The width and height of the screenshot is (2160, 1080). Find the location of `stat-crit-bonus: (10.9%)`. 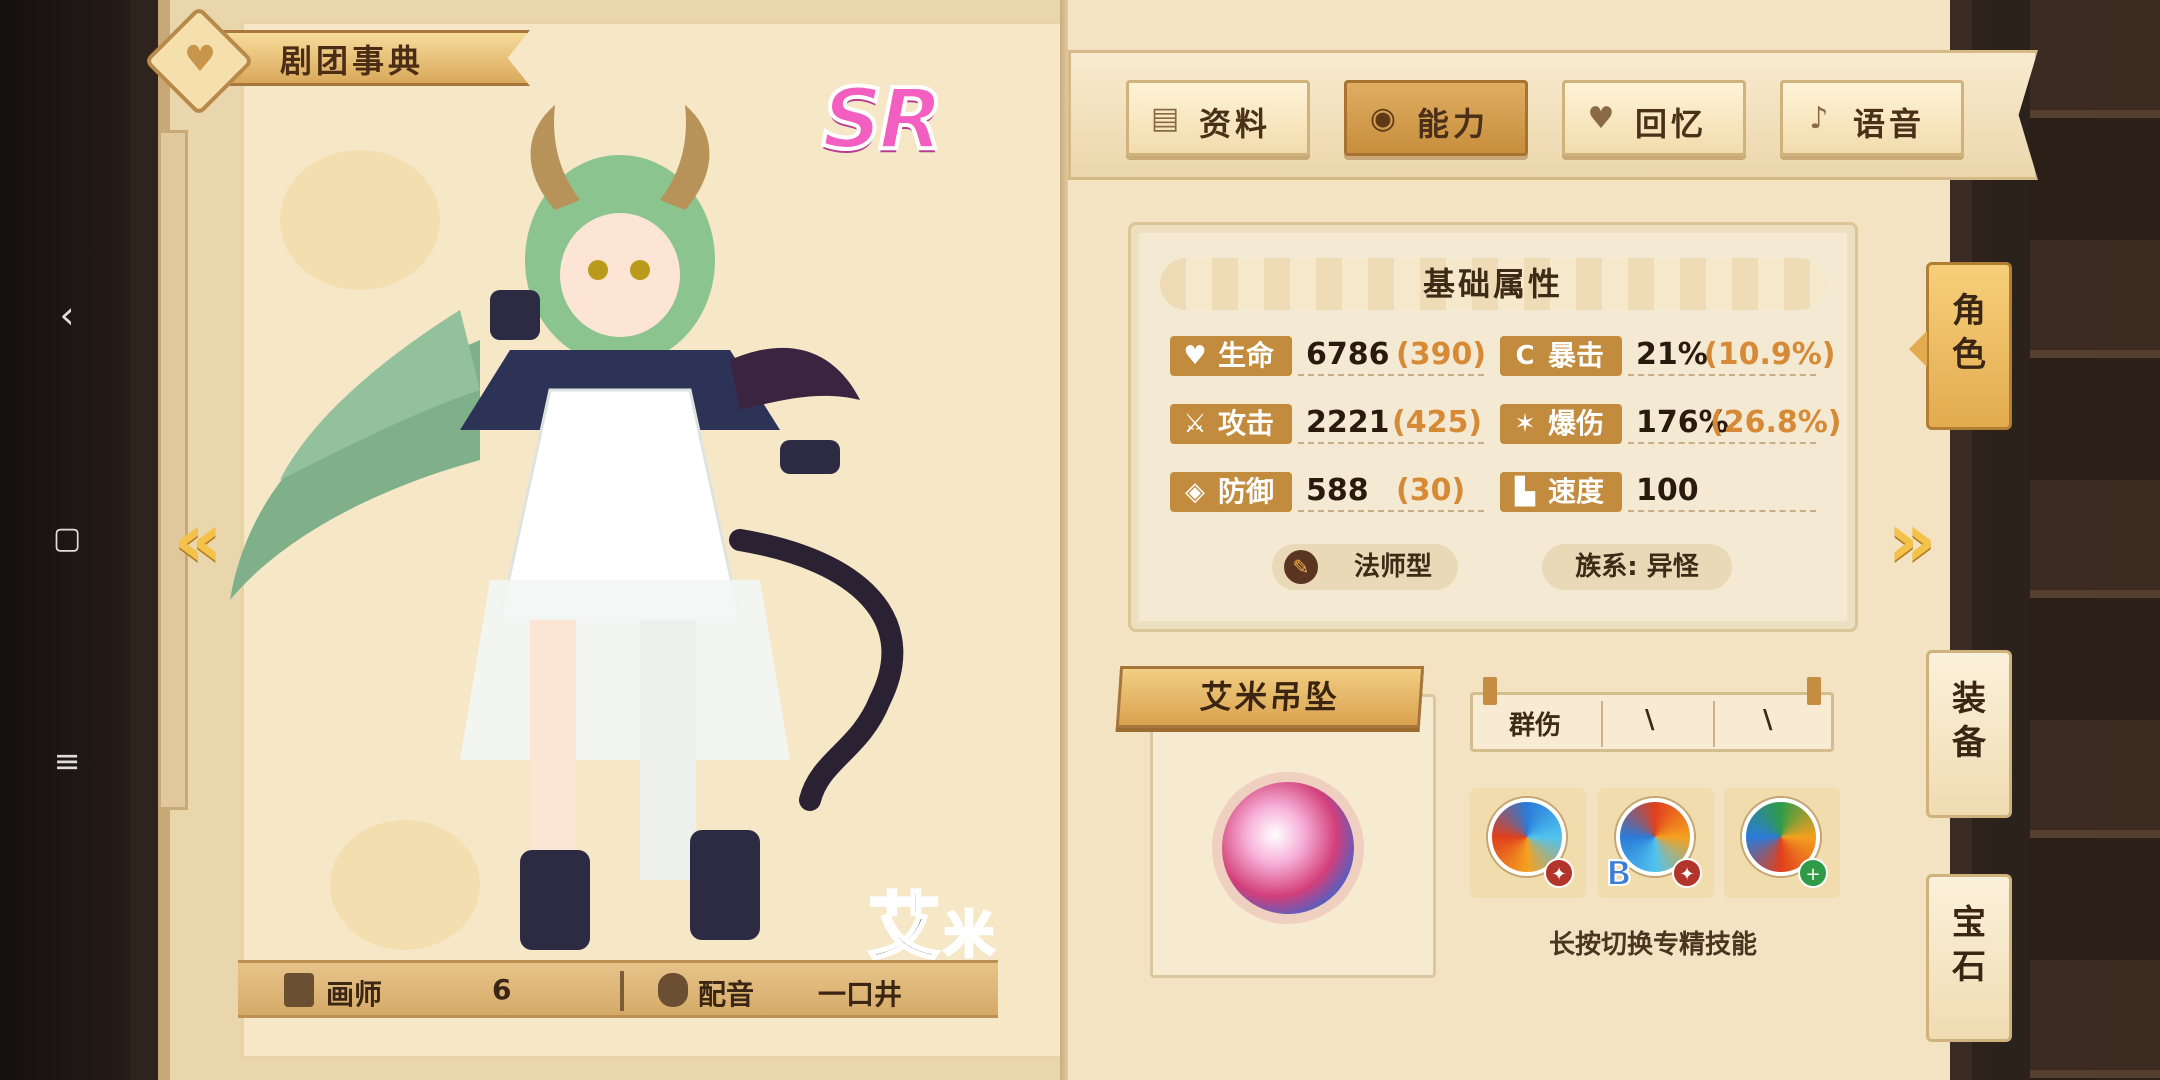

stat-crit-bonus: (10.9%) is located at coordinates (1770, 354).